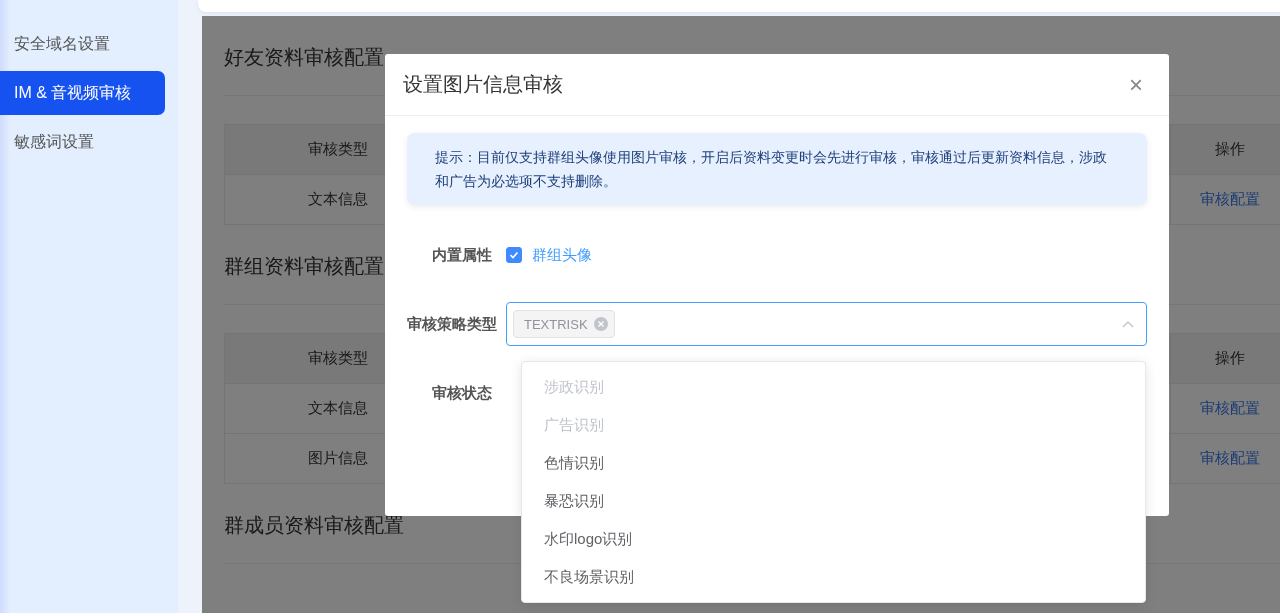 The height and width of the screenshot is (613, 1280). What do you see at coordinates (600, 324) in the screenshot?
I see `close-icon` at bounding box center [600, 324].